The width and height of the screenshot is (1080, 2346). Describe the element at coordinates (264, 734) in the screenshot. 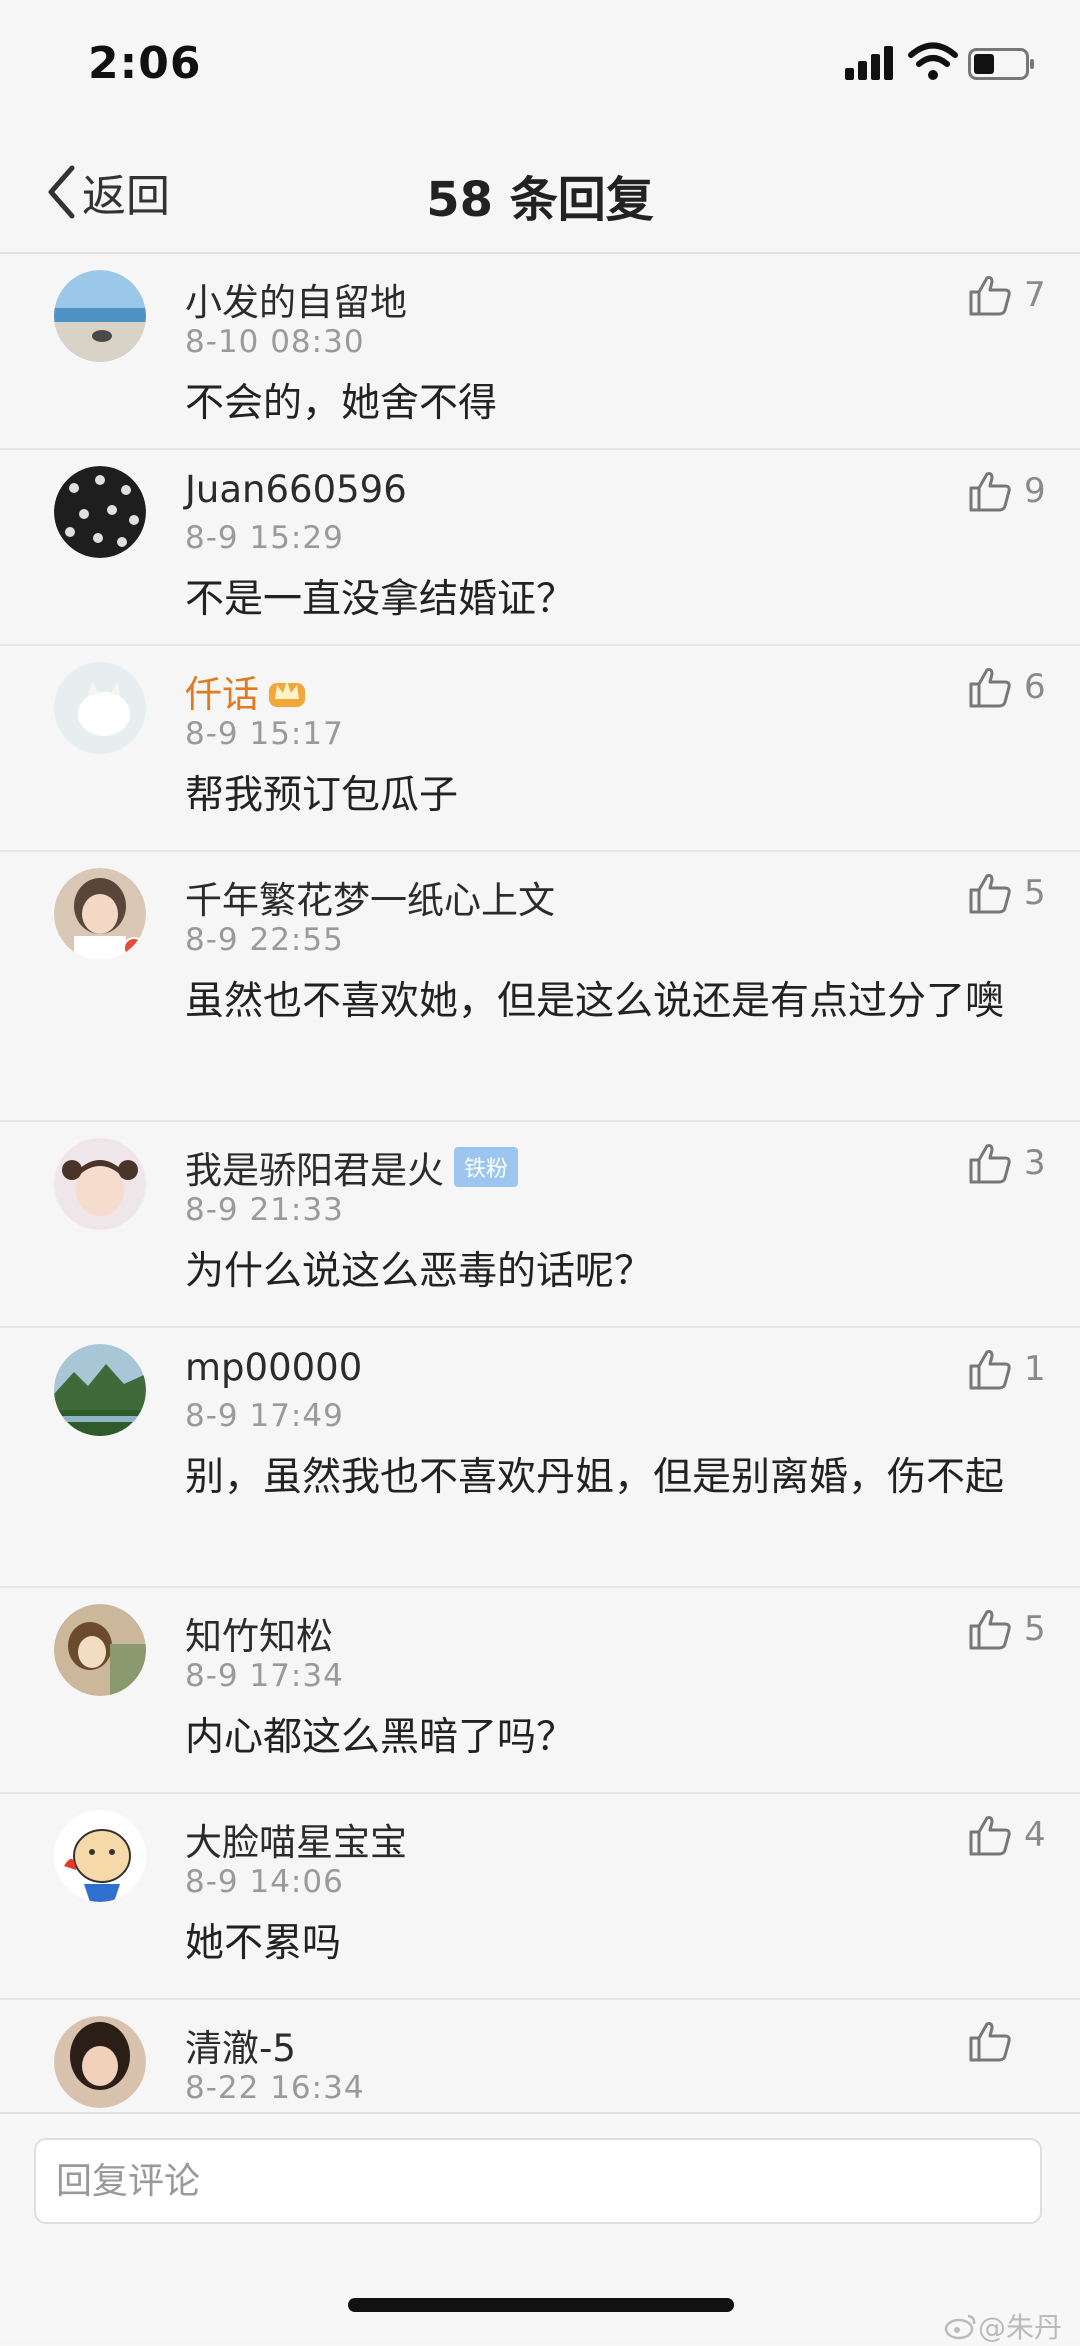

I see `comment-time: 8-9 15:17` at that location.